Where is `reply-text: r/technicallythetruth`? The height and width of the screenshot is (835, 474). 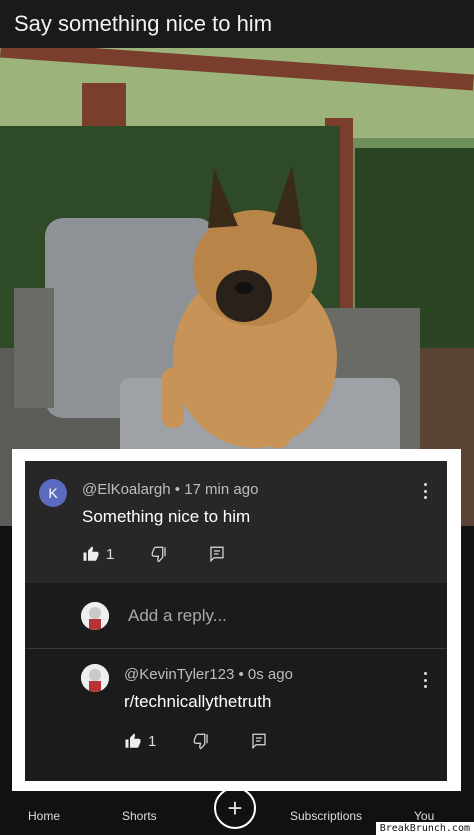
reply-text: r/technicallythetruth is located at coordinates (198, 701).